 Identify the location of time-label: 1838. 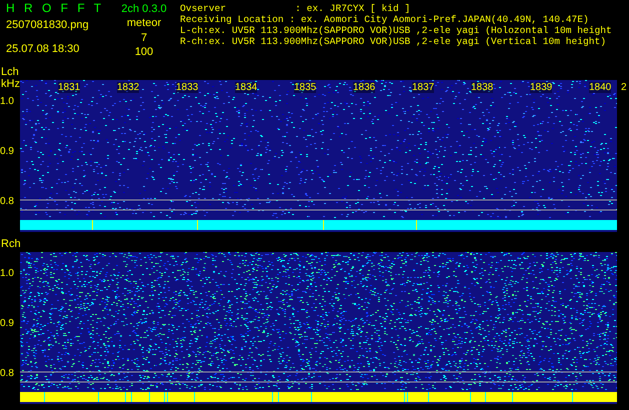
(482, 87).